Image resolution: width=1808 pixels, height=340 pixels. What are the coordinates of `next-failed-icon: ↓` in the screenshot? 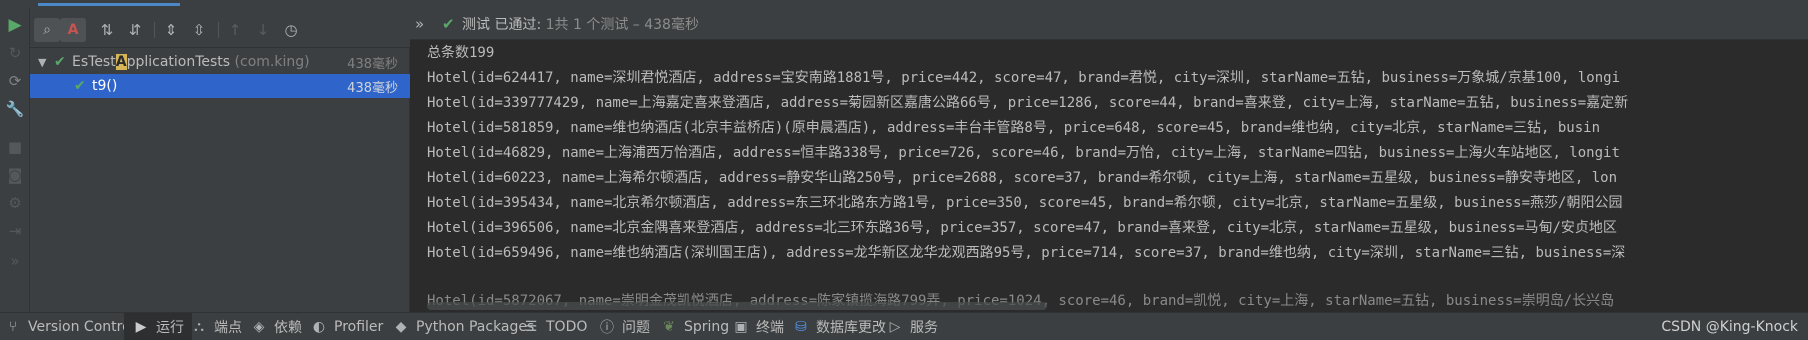 It's located at (263, 30).